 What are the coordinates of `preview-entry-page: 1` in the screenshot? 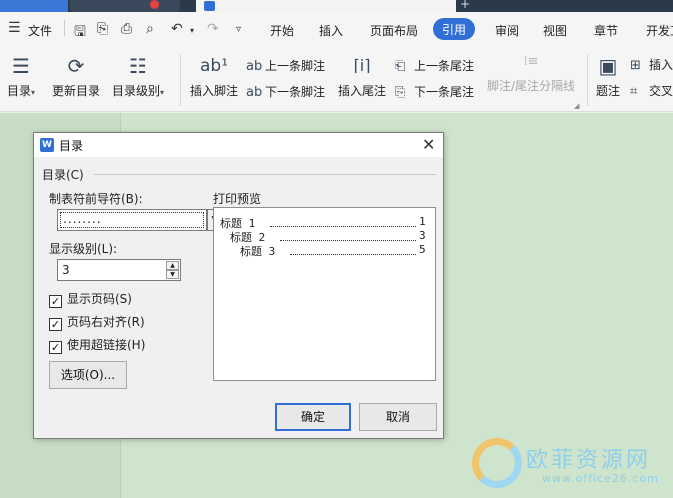 It's located at (422, 221).